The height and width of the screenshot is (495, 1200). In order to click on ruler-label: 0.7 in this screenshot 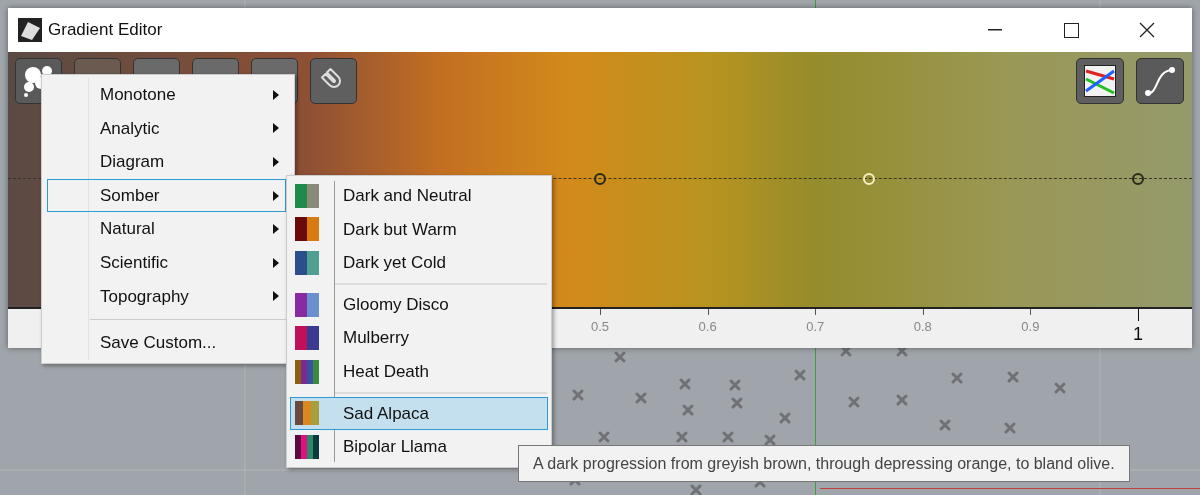, I will do `click(815, 327)`.